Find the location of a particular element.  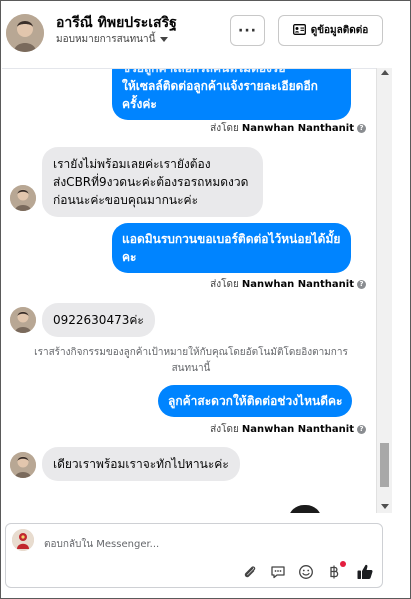

thread-scrollbar is located at coordinates (384, 290).